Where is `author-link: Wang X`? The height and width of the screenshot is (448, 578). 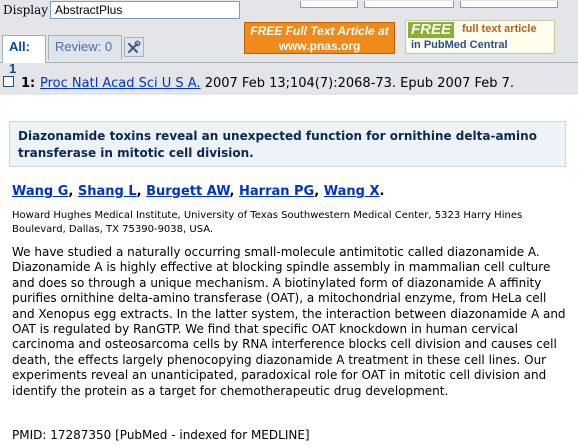
author-link: Wang X is located at coordinates (352, 191).